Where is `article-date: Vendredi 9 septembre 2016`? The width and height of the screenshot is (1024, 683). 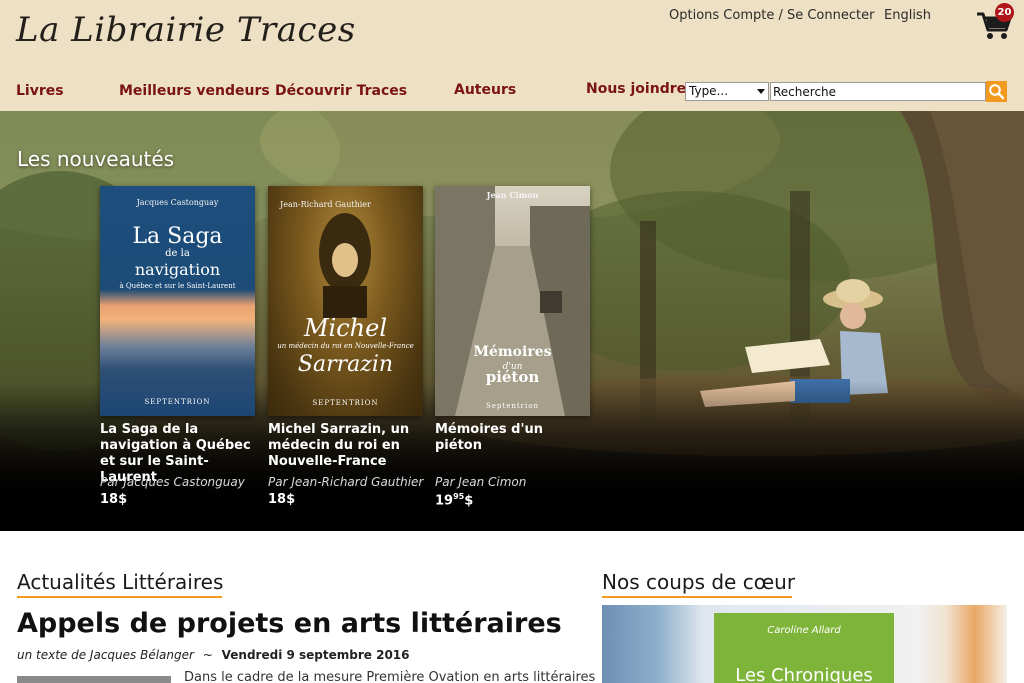
article-date: Vendredi 9 septembre 2016 is located at coordinates (315, 655).